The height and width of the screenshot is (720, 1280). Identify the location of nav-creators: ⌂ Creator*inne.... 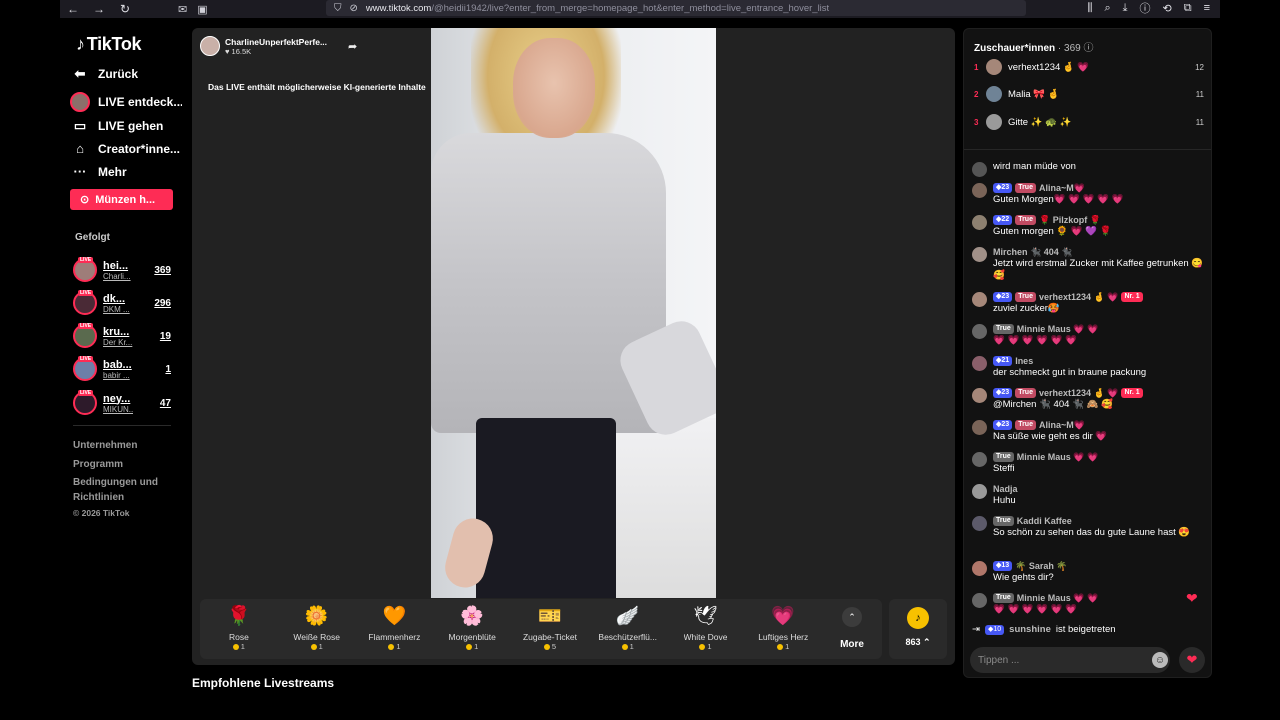
(126, 148).